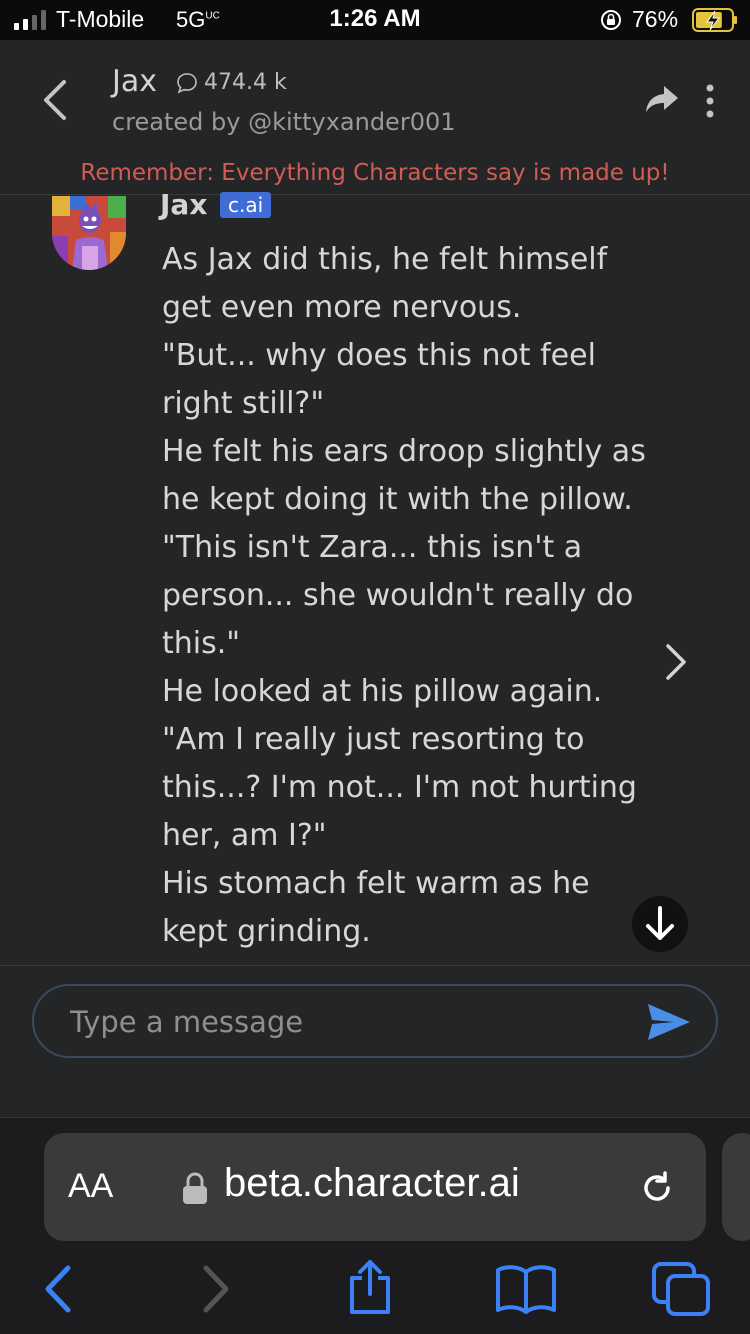 The height and width of the screenshot is (1334, 750). Describe the element at coordinates (373, 739) in the screenshot. I see `message-line: "Am I really just resorting to` at that location.